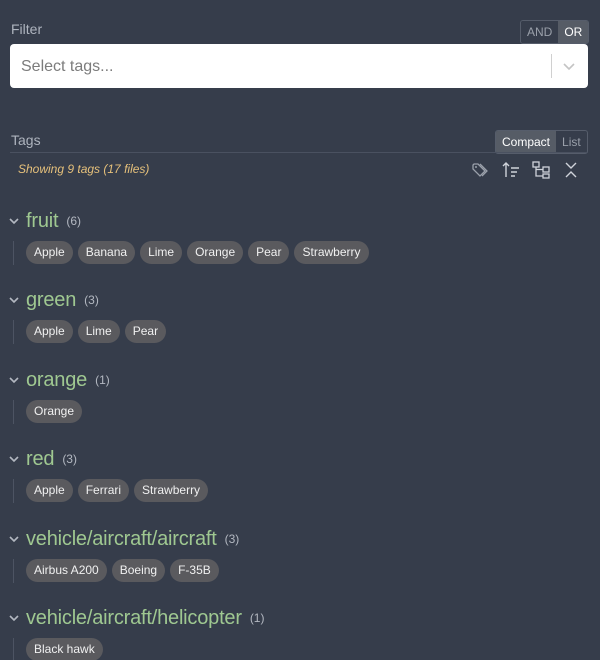 The image size is (600, 660). I want to click on and-or-toggle: AND OR, so click(555, 32).